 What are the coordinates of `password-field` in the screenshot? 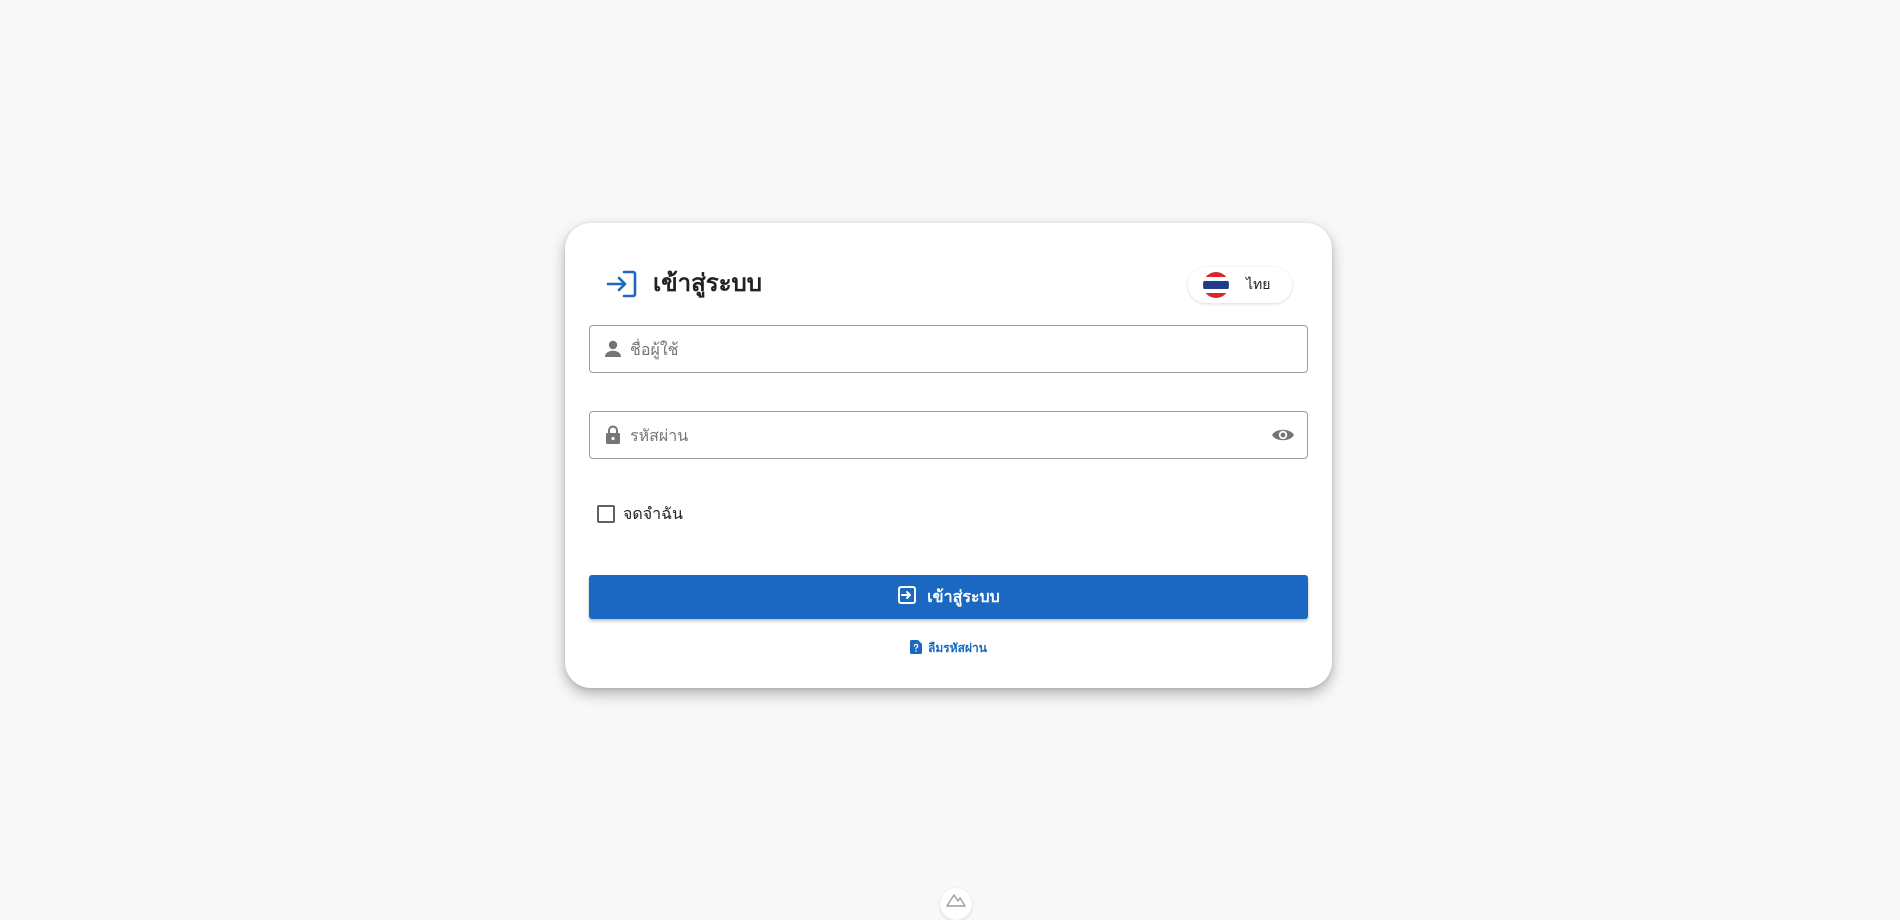 It's located at (948, 435).